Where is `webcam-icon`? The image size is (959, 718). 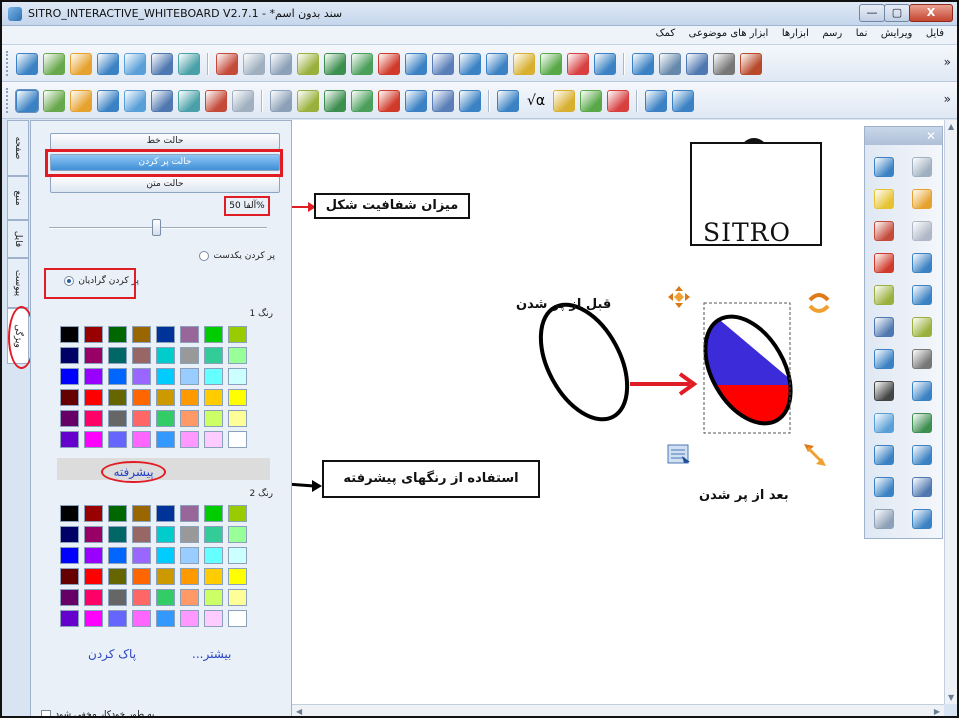 webcam-icon is located at coordinates (922, 487).